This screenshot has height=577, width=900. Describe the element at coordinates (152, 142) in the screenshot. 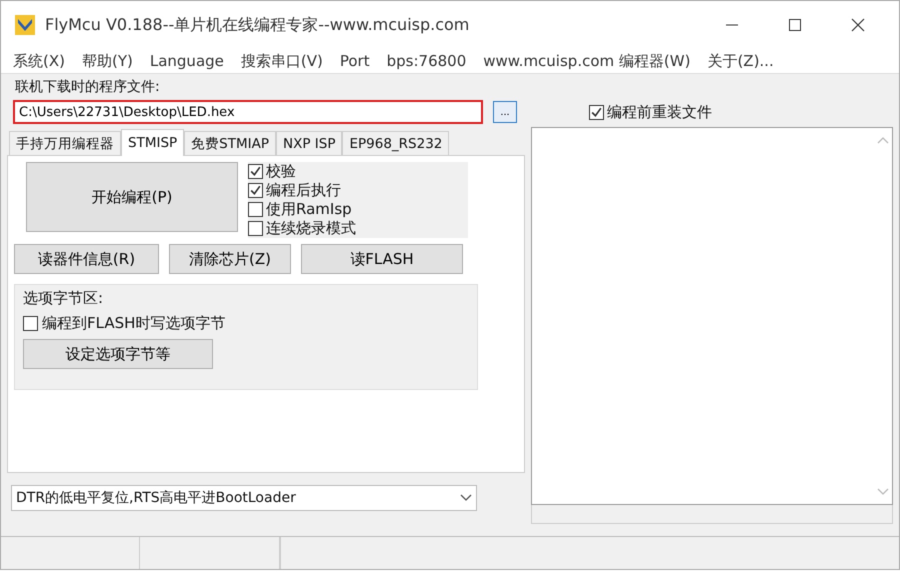

I see `tab: STMISP` at that location.